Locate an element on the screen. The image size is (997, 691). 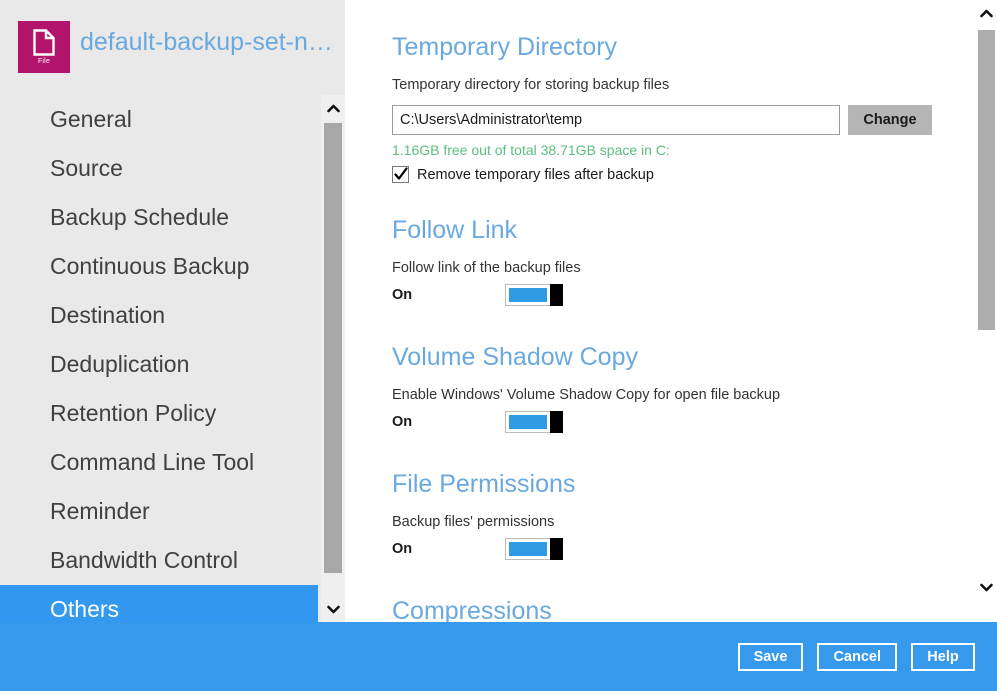
temporary-directory-row: Change is located at coordinates (662, 120).